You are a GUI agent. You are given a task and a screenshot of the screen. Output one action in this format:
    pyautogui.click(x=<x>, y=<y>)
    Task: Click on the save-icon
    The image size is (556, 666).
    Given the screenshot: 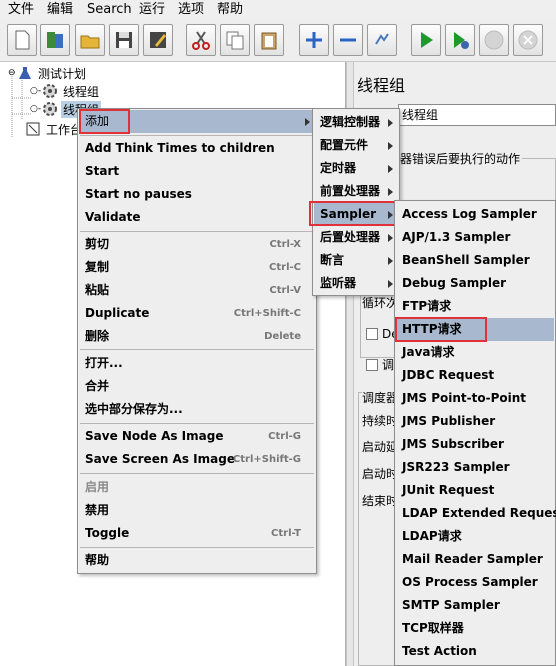 What is the action you would take?
    pyautogui.click(x=124, y=40)
    